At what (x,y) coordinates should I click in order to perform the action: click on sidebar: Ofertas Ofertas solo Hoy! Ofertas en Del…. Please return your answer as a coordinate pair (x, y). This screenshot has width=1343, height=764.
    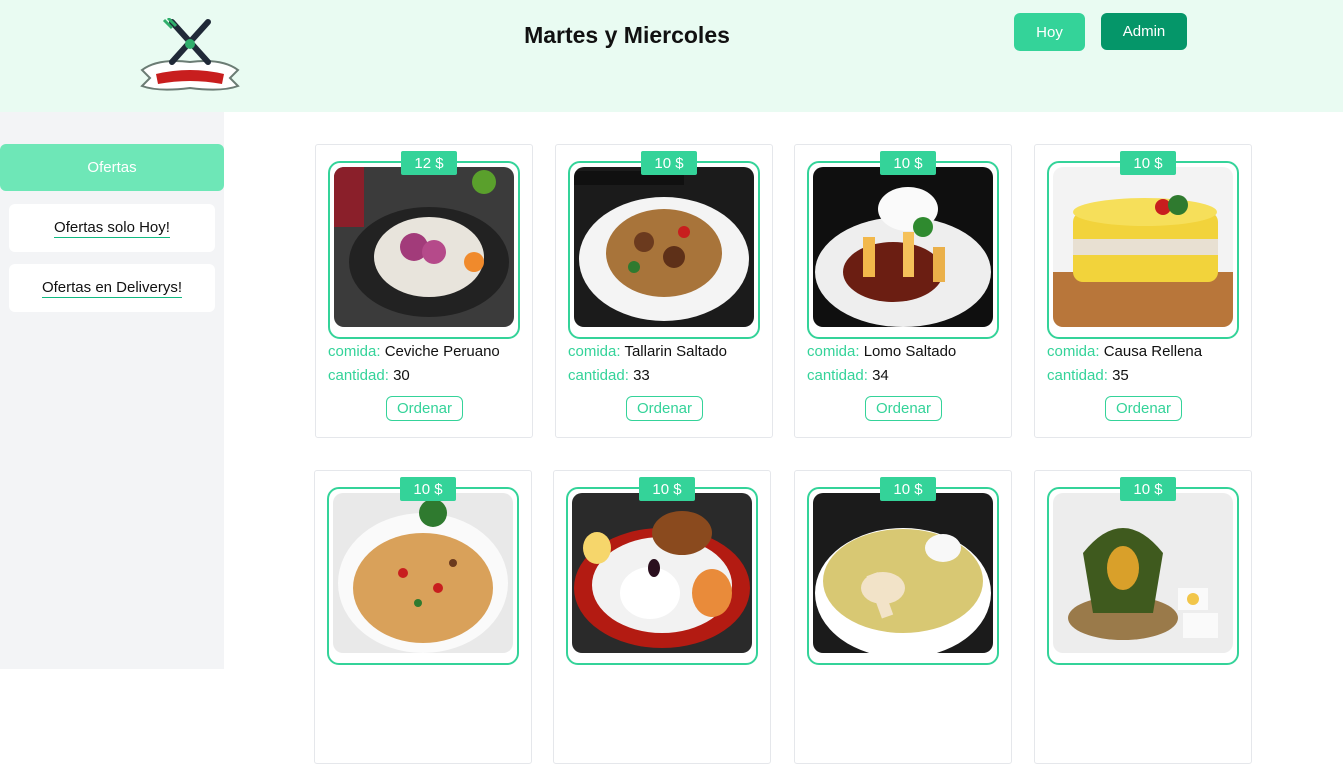
    Looking at the image, I should click on (112, 390).